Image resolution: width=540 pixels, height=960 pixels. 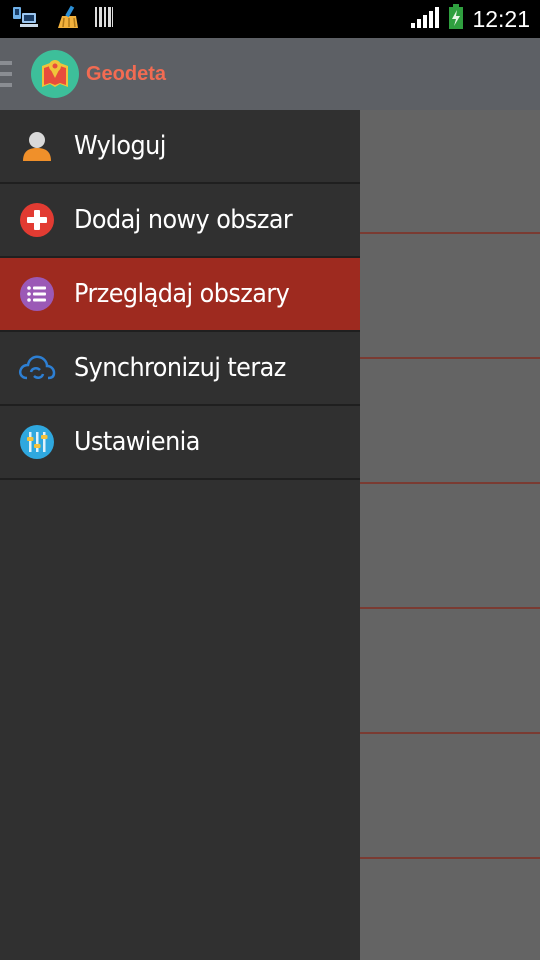 What do you see at coordinates (104, 19) in the screenshot?
I see `barcode-icon` at bounding box center [104, 19].